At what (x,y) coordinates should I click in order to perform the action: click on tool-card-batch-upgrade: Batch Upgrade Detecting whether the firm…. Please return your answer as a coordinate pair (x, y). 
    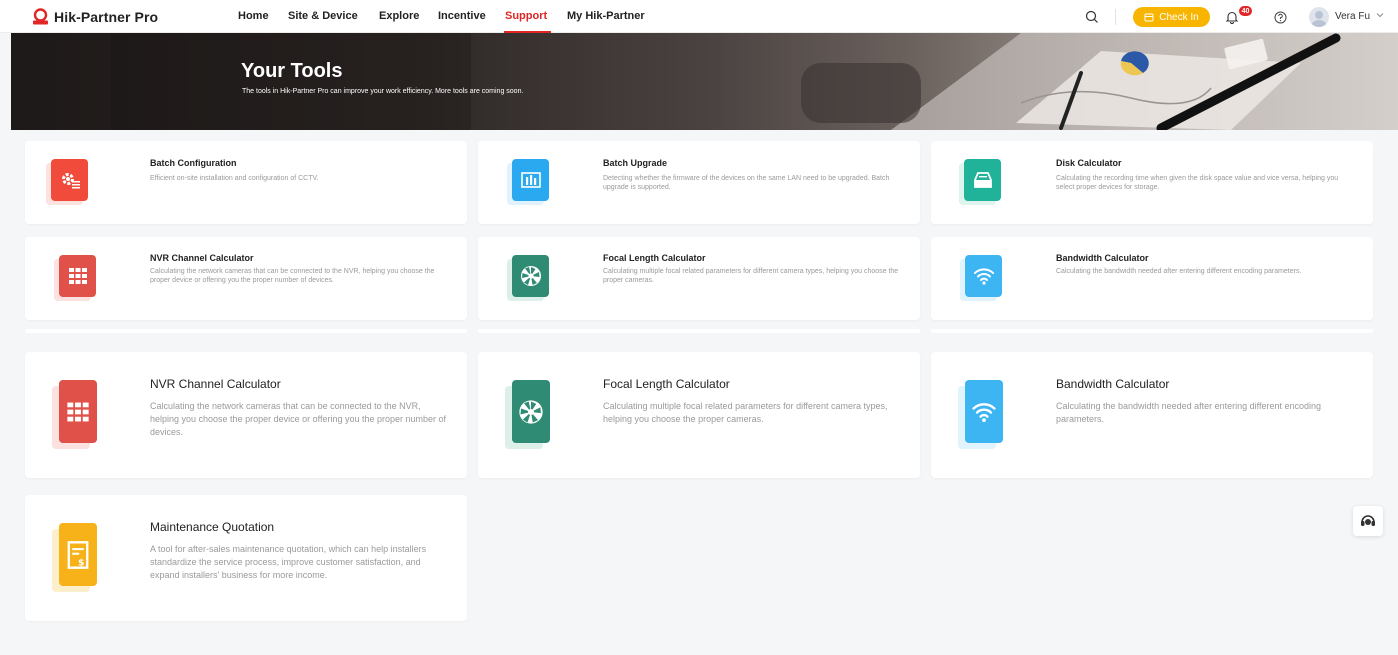
    Looking at the image, I should click on (699, 182).